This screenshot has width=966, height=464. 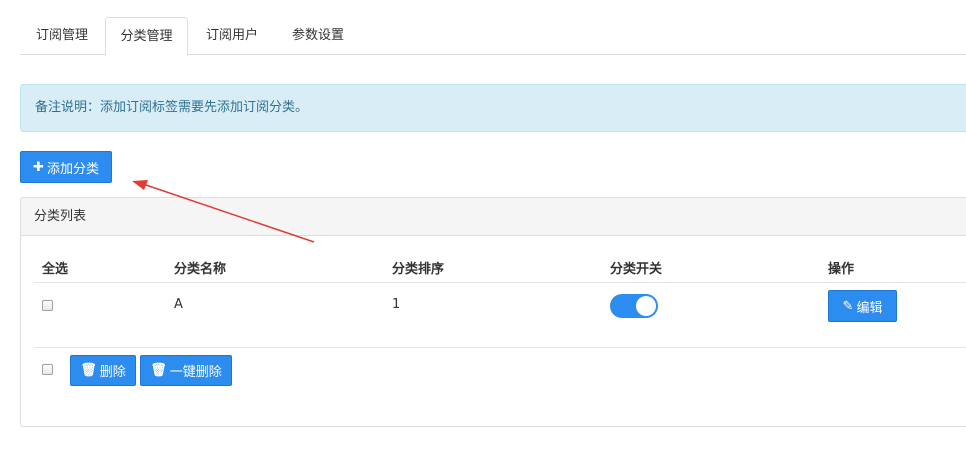 What do you see at coordinates (493, 108) in the screenshot?
I see `notice-alert: 备注说明：添加订阅标签需要先添加订阅分类。` at bounding box center [493, 108].